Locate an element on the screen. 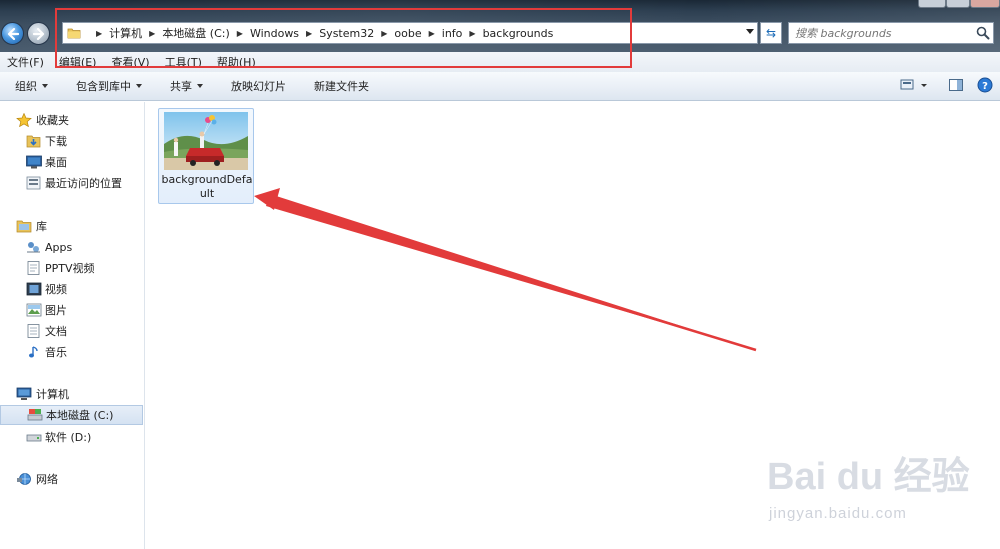 This screenshot has width=1000, height=549. new-folder-label: 新建文件夹 is located at coordinates (341, 86).